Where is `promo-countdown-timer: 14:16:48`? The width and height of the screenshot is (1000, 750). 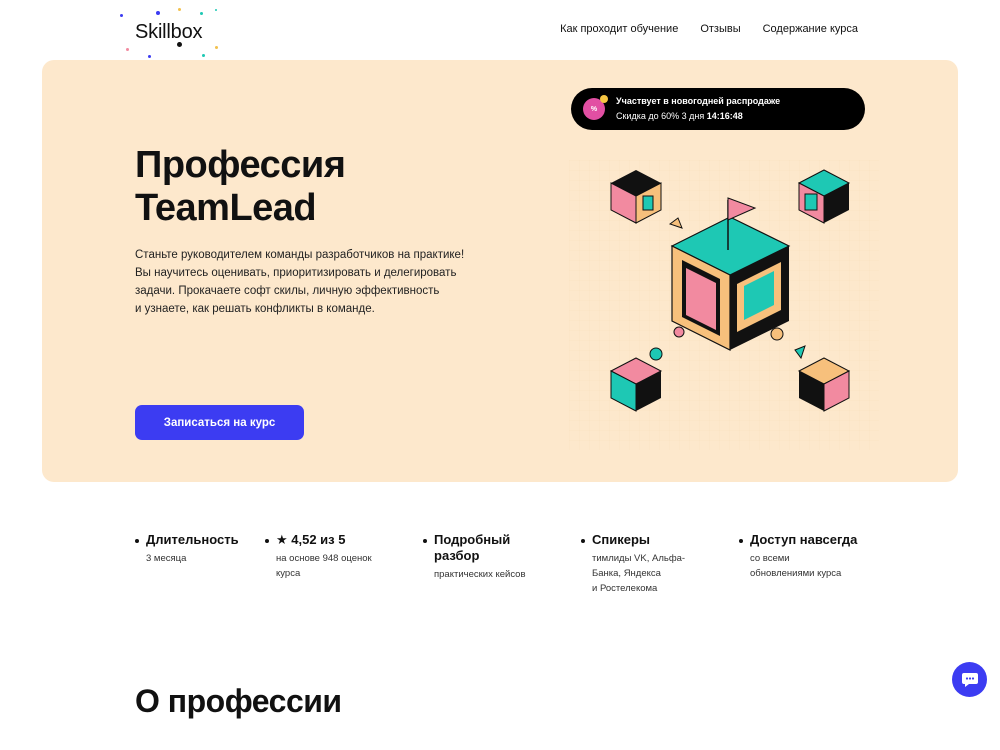
promo-countdown-timer: 14:16:48 is located at coordinates (724, 116).